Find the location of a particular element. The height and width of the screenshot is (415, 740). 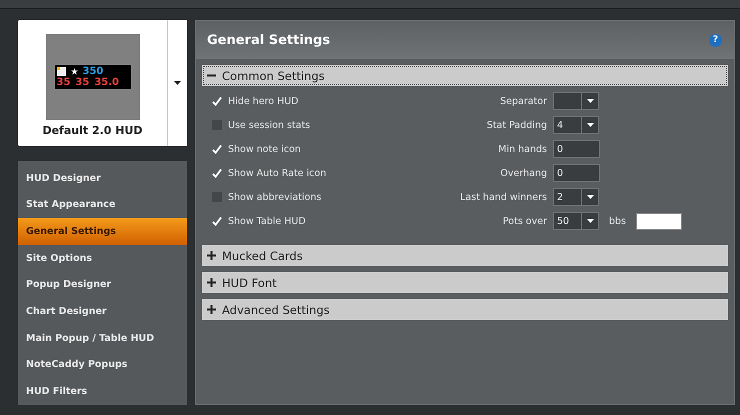

sidebar-item: Stat Appearance is located at coordinates (102, 205).